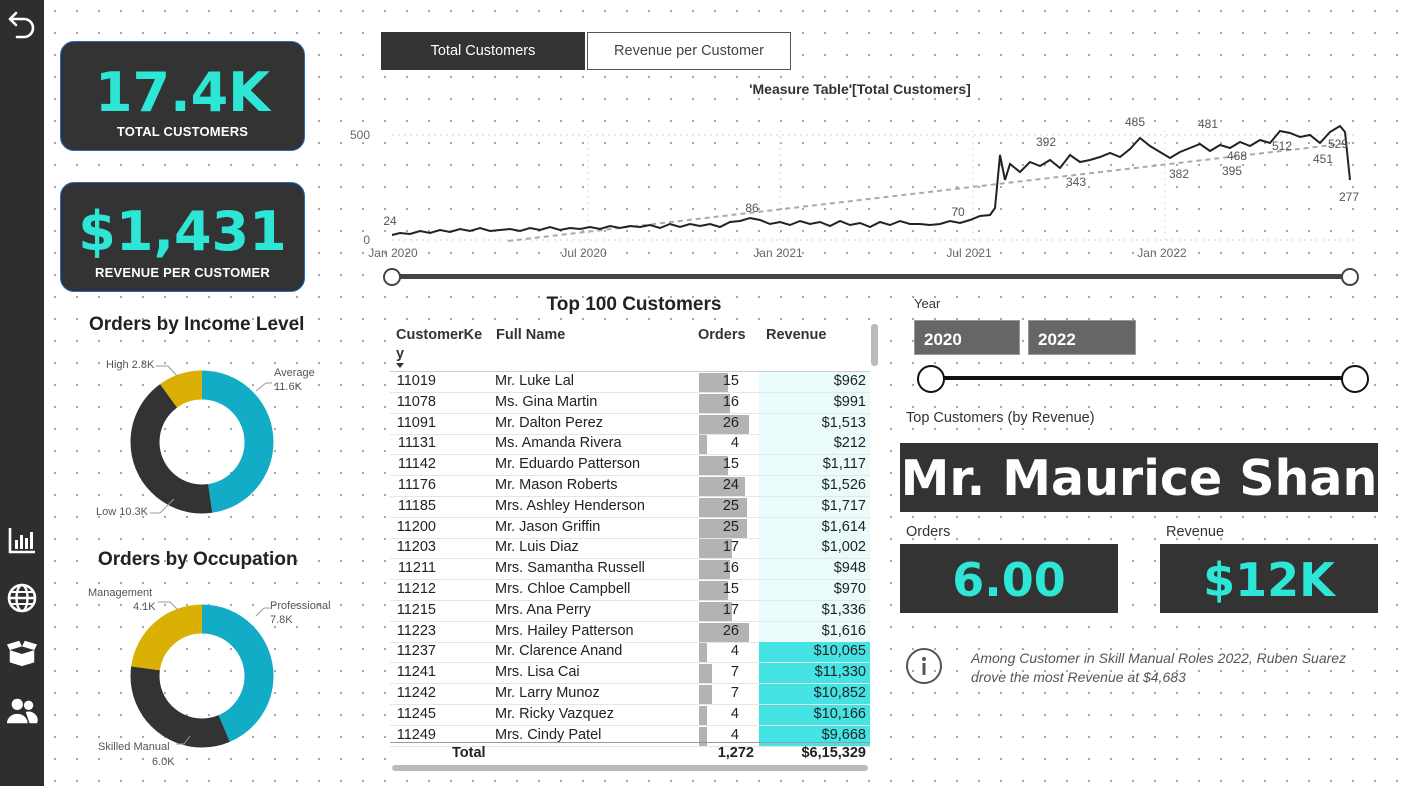 The image size is (1401, 786). I want to click on table-horizontal-scrollbar, so click(630, 768).